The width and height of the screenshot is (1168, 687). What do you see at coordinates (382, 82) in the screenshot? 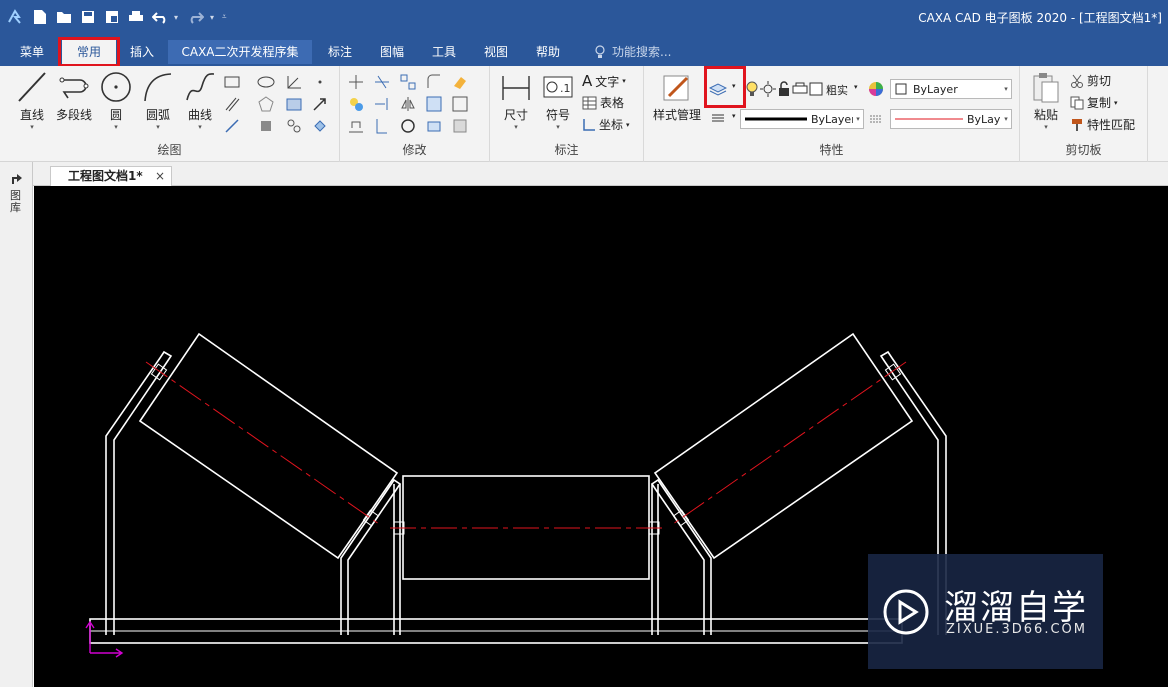
I see `trim-icon` at bounding box center [382, 82].